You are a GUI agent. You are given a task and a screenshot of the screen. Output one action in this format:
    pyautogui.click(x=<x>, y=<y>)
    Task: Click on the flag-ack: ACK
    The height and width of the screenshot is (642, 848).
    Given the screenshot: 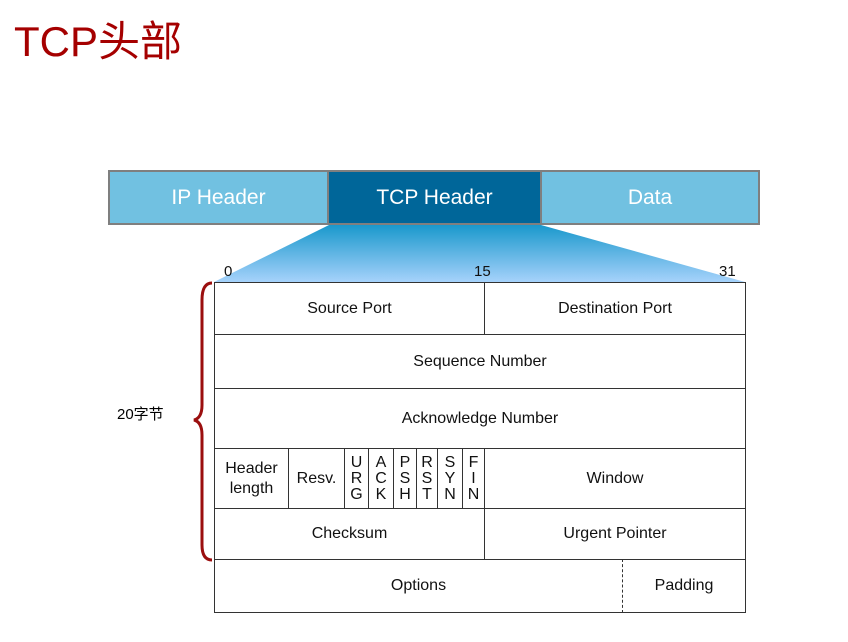 What is the action you would take?
    pyautogui.click(x=381, y=478)
    